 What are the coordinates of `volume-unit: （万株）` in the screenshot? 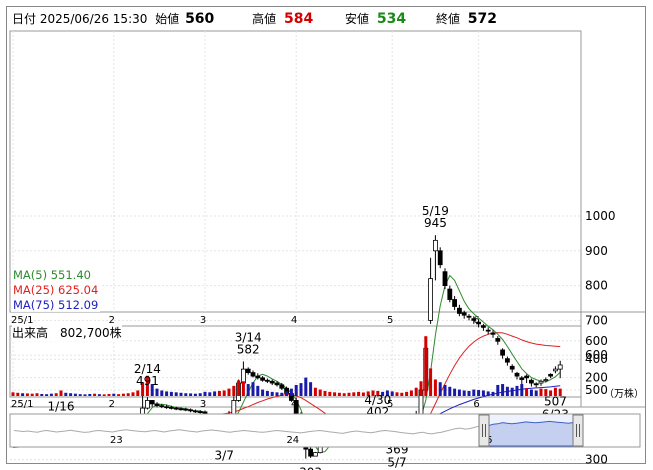 It's located at (624, 394).